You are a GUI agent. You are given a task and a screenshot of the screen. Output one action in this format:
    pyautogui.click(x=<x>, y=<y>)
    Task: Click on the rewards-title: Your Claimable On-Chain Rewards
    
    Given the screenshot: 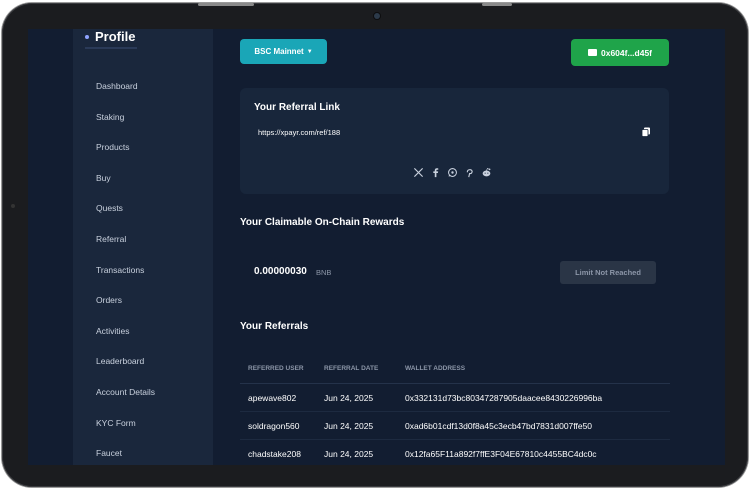 What is the action you would take?
    pyautogui.click(x=322, y=222)
    